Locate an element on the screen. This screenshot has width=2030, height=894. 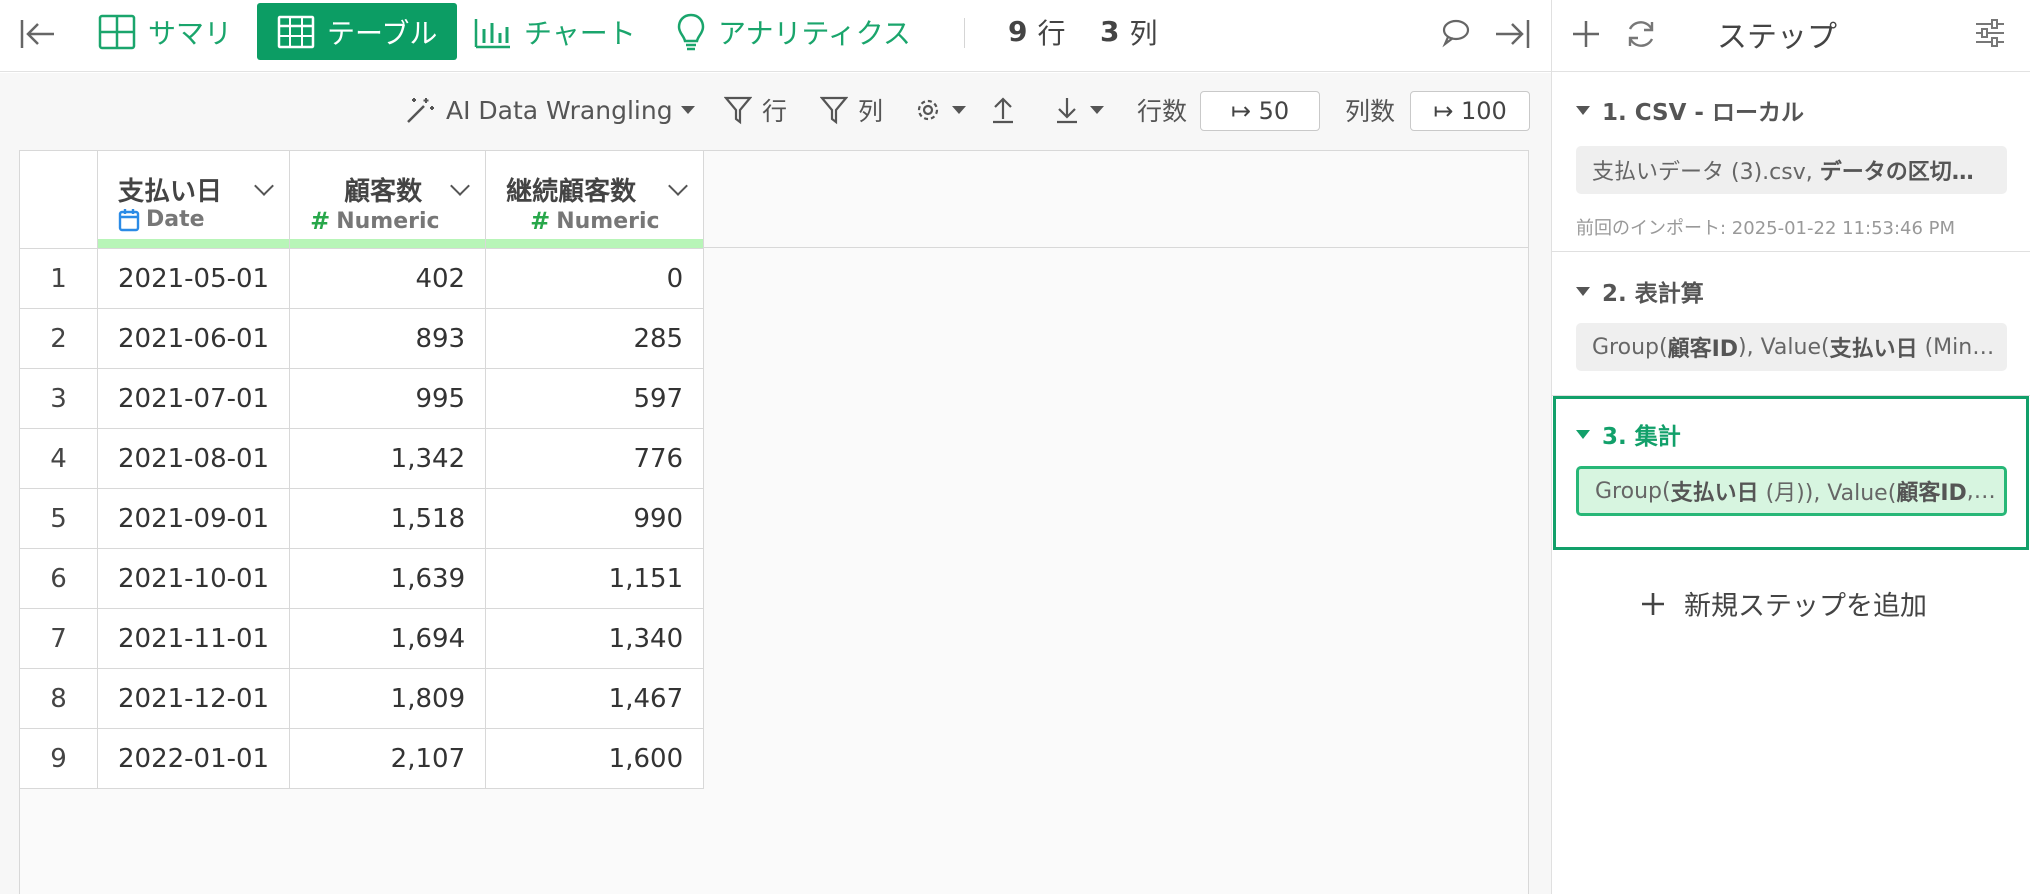
row-index-cell: 4 is located at coordinates (58, 458).